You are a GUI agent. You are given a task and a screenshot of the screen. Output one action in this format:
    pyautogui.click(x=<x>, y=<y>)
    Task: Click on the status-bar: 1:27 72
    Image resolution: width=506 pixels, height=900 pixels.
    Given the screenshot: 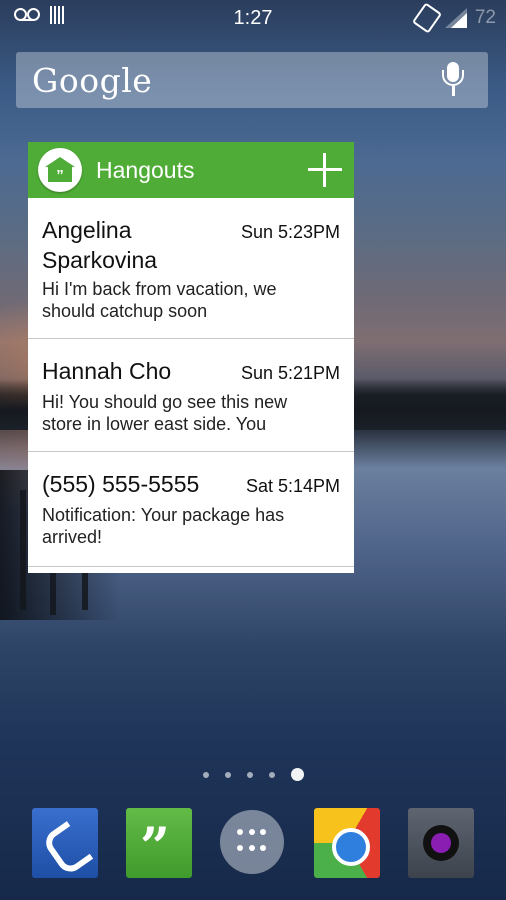 What is the action you would take?
    pyautogui.click(x=253, y=18)
    